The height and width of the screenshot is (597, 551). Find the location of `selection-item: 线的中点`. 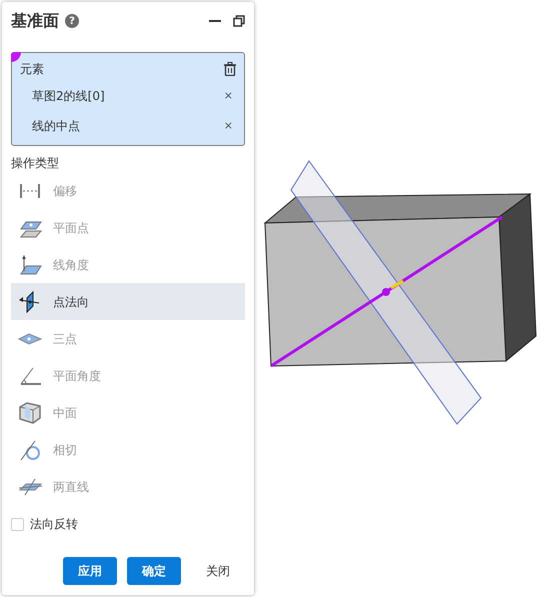

selection-item: 线的中点 is located at coordinates (56, 126).